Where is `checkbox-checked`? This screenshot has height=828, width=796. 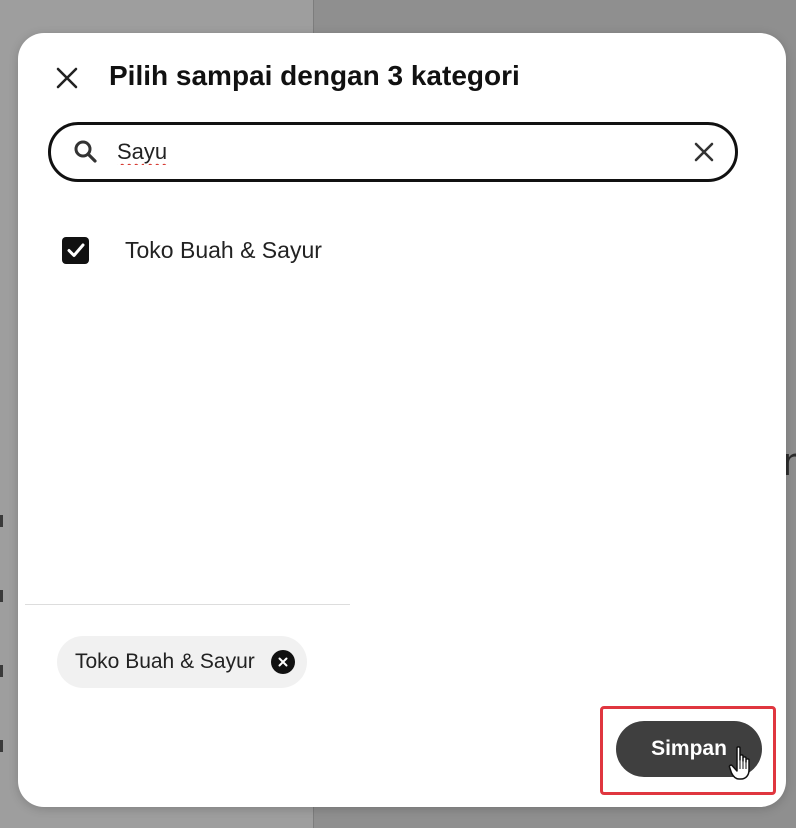 checkbox-checked is located at coordinates (75, 250).